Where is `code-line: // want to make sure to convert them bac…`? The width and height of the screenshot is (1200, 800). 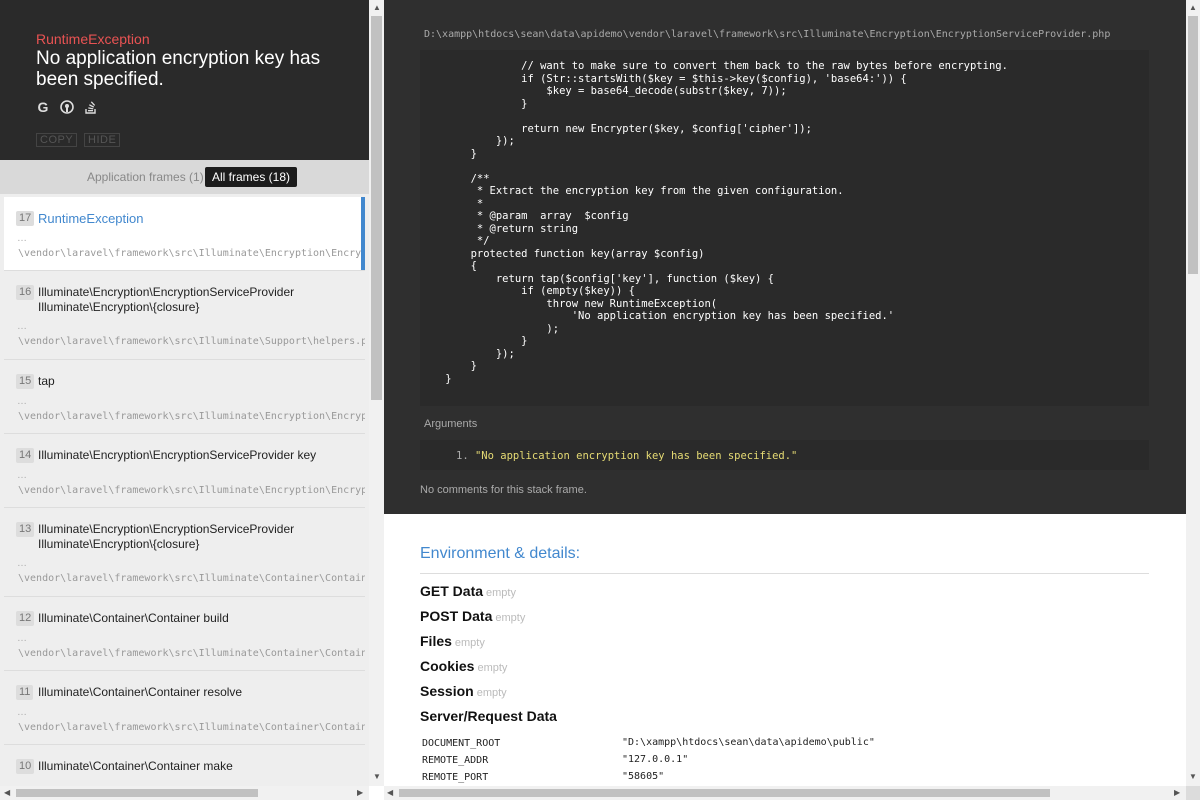 code-line: // want to make sure to convert them bac… is located at coordinates (714, 66).